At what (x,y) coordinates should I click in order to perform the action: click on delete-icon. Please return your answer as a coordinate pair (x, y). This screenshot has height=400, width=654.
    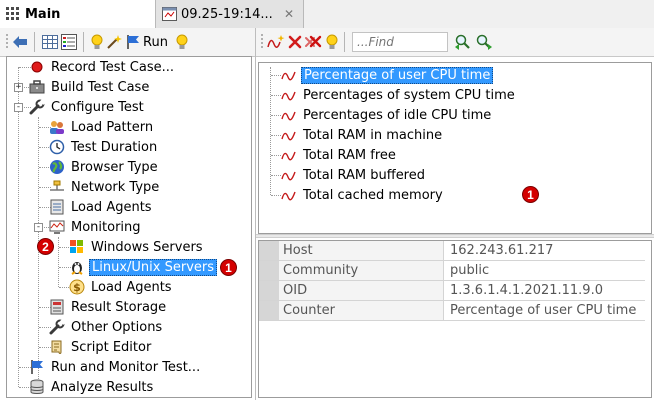
    Looking at the image, I should click on (295, 42).